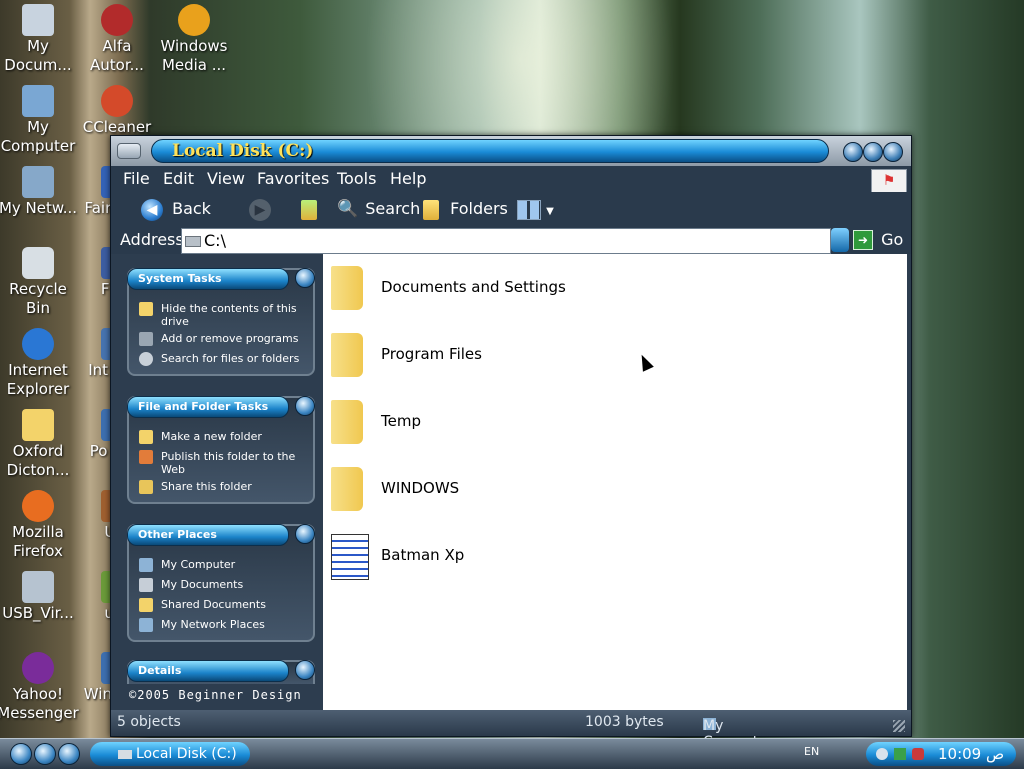 This screenshot has height=769, width=1024. I want to click on programs-icon, so click(146, 339).